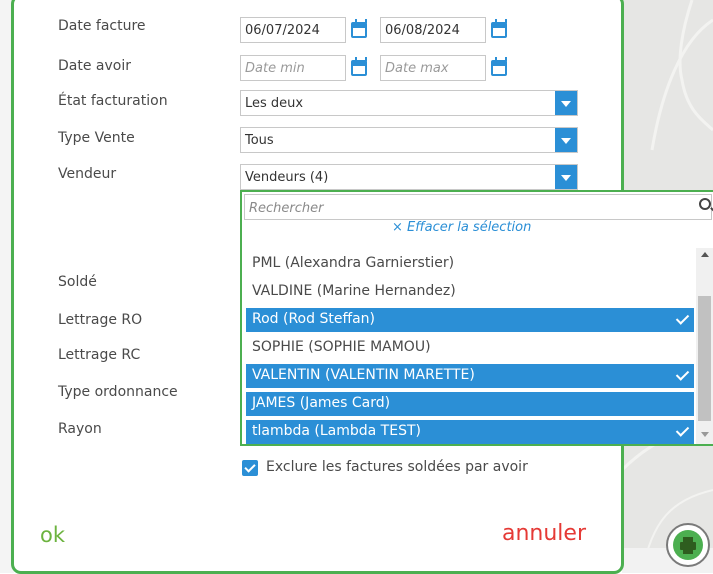 The image size is (713, 574). I want to click on vendeur-option: JAMES (James Card), so click(470, 404).